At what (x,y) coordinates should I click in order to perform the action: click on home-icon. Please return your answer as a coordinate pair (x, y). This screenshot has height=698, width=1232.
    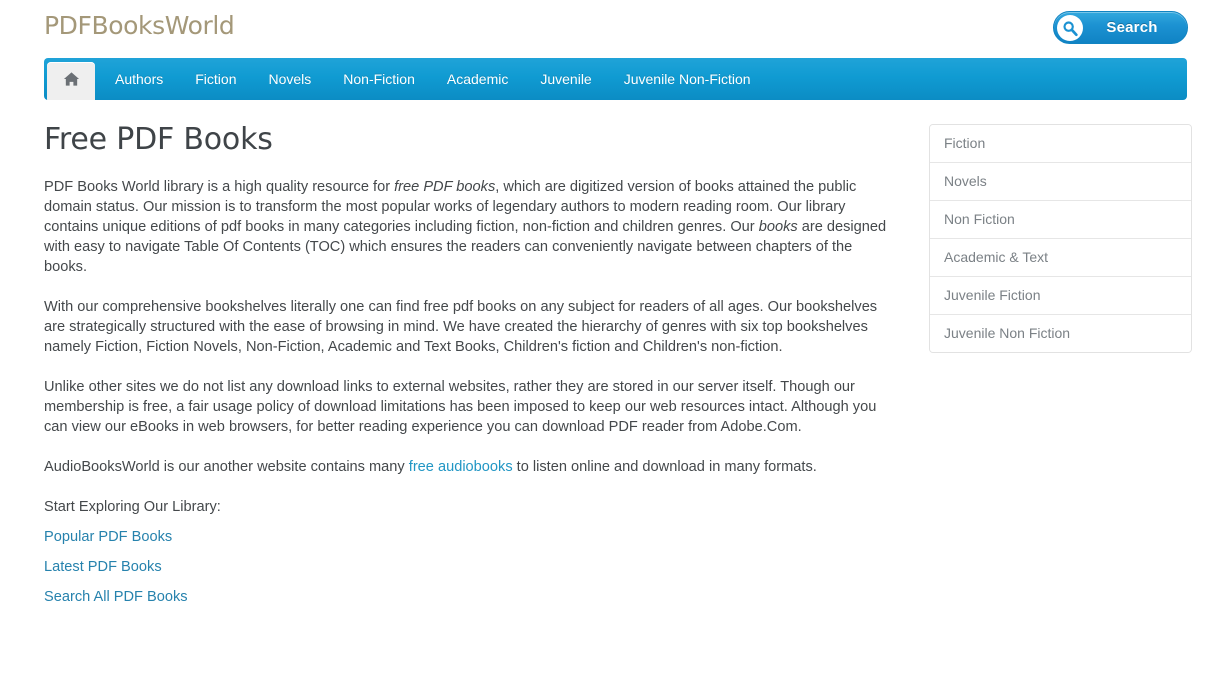
    Looking at the image, I should click on (71, 81).